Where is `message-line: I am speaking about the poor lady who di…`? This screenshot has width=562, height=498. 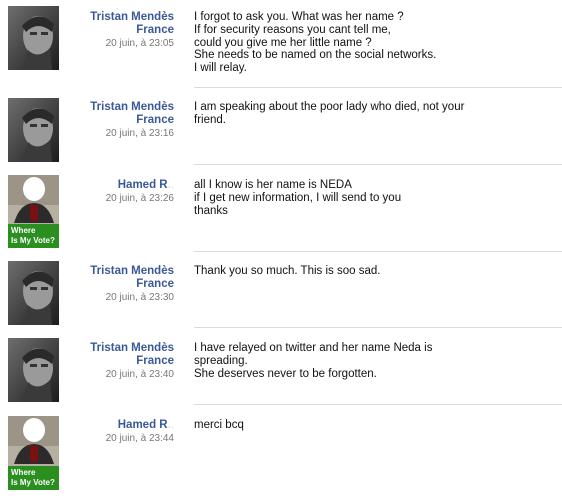 message-line: I am speaking about the poor lady who di… is located at coordinates (329, 107).